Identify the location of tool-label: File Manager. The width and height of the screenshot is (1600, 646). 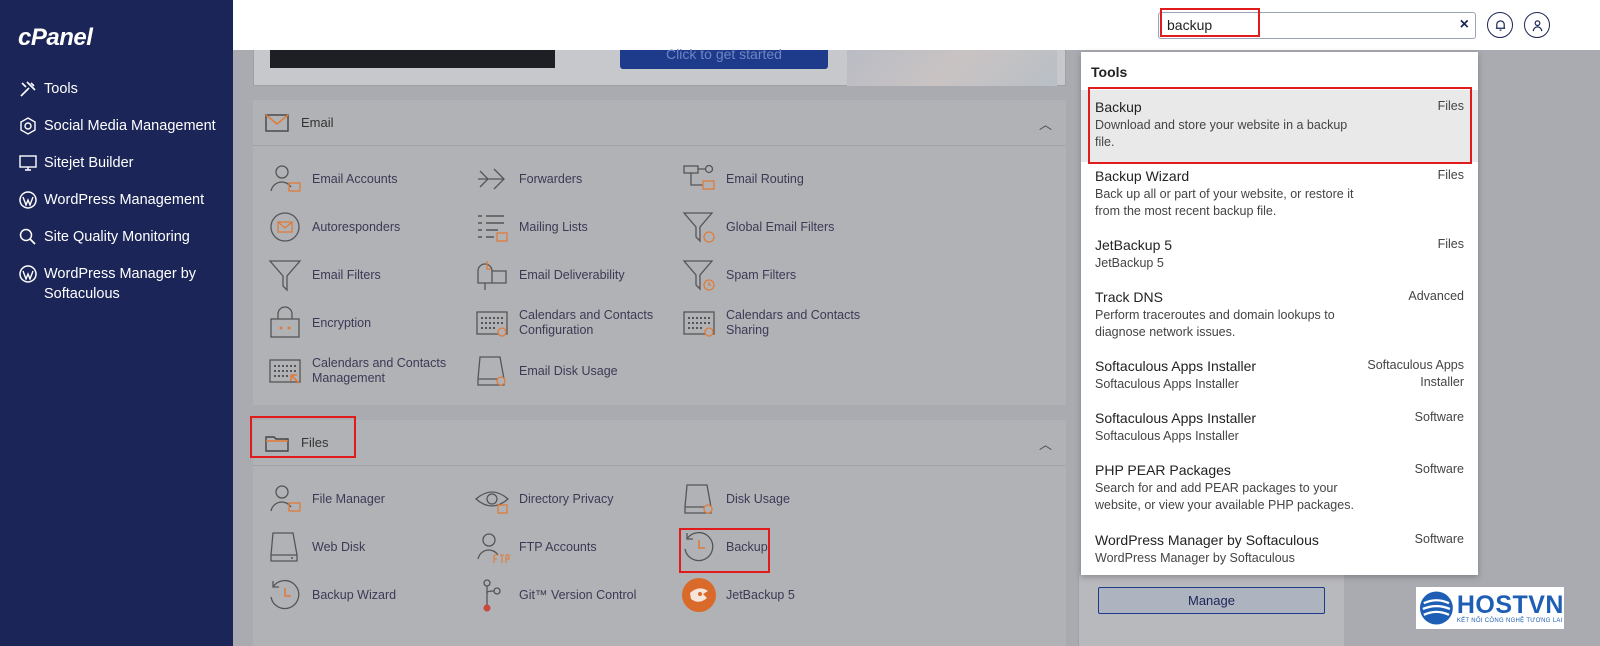
(348, 498).